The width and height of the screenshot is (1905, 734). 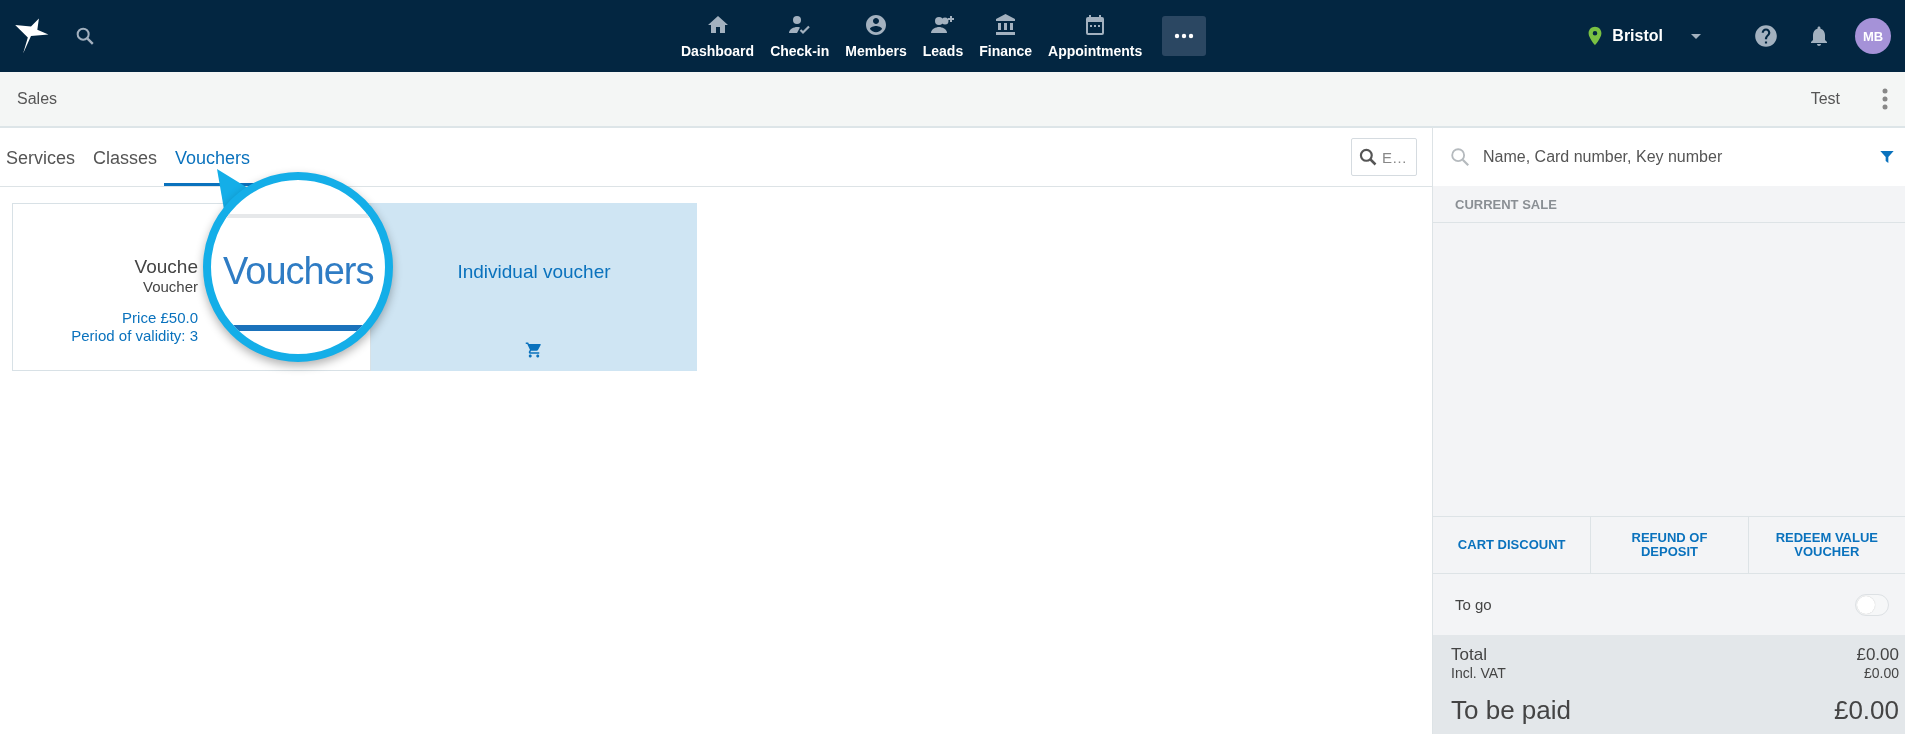 What do you see at coordinates (1512, 545) in the screenshot?
I see `sale-action-button: CART DISCOUNT` at bounding box center [1512, 545].